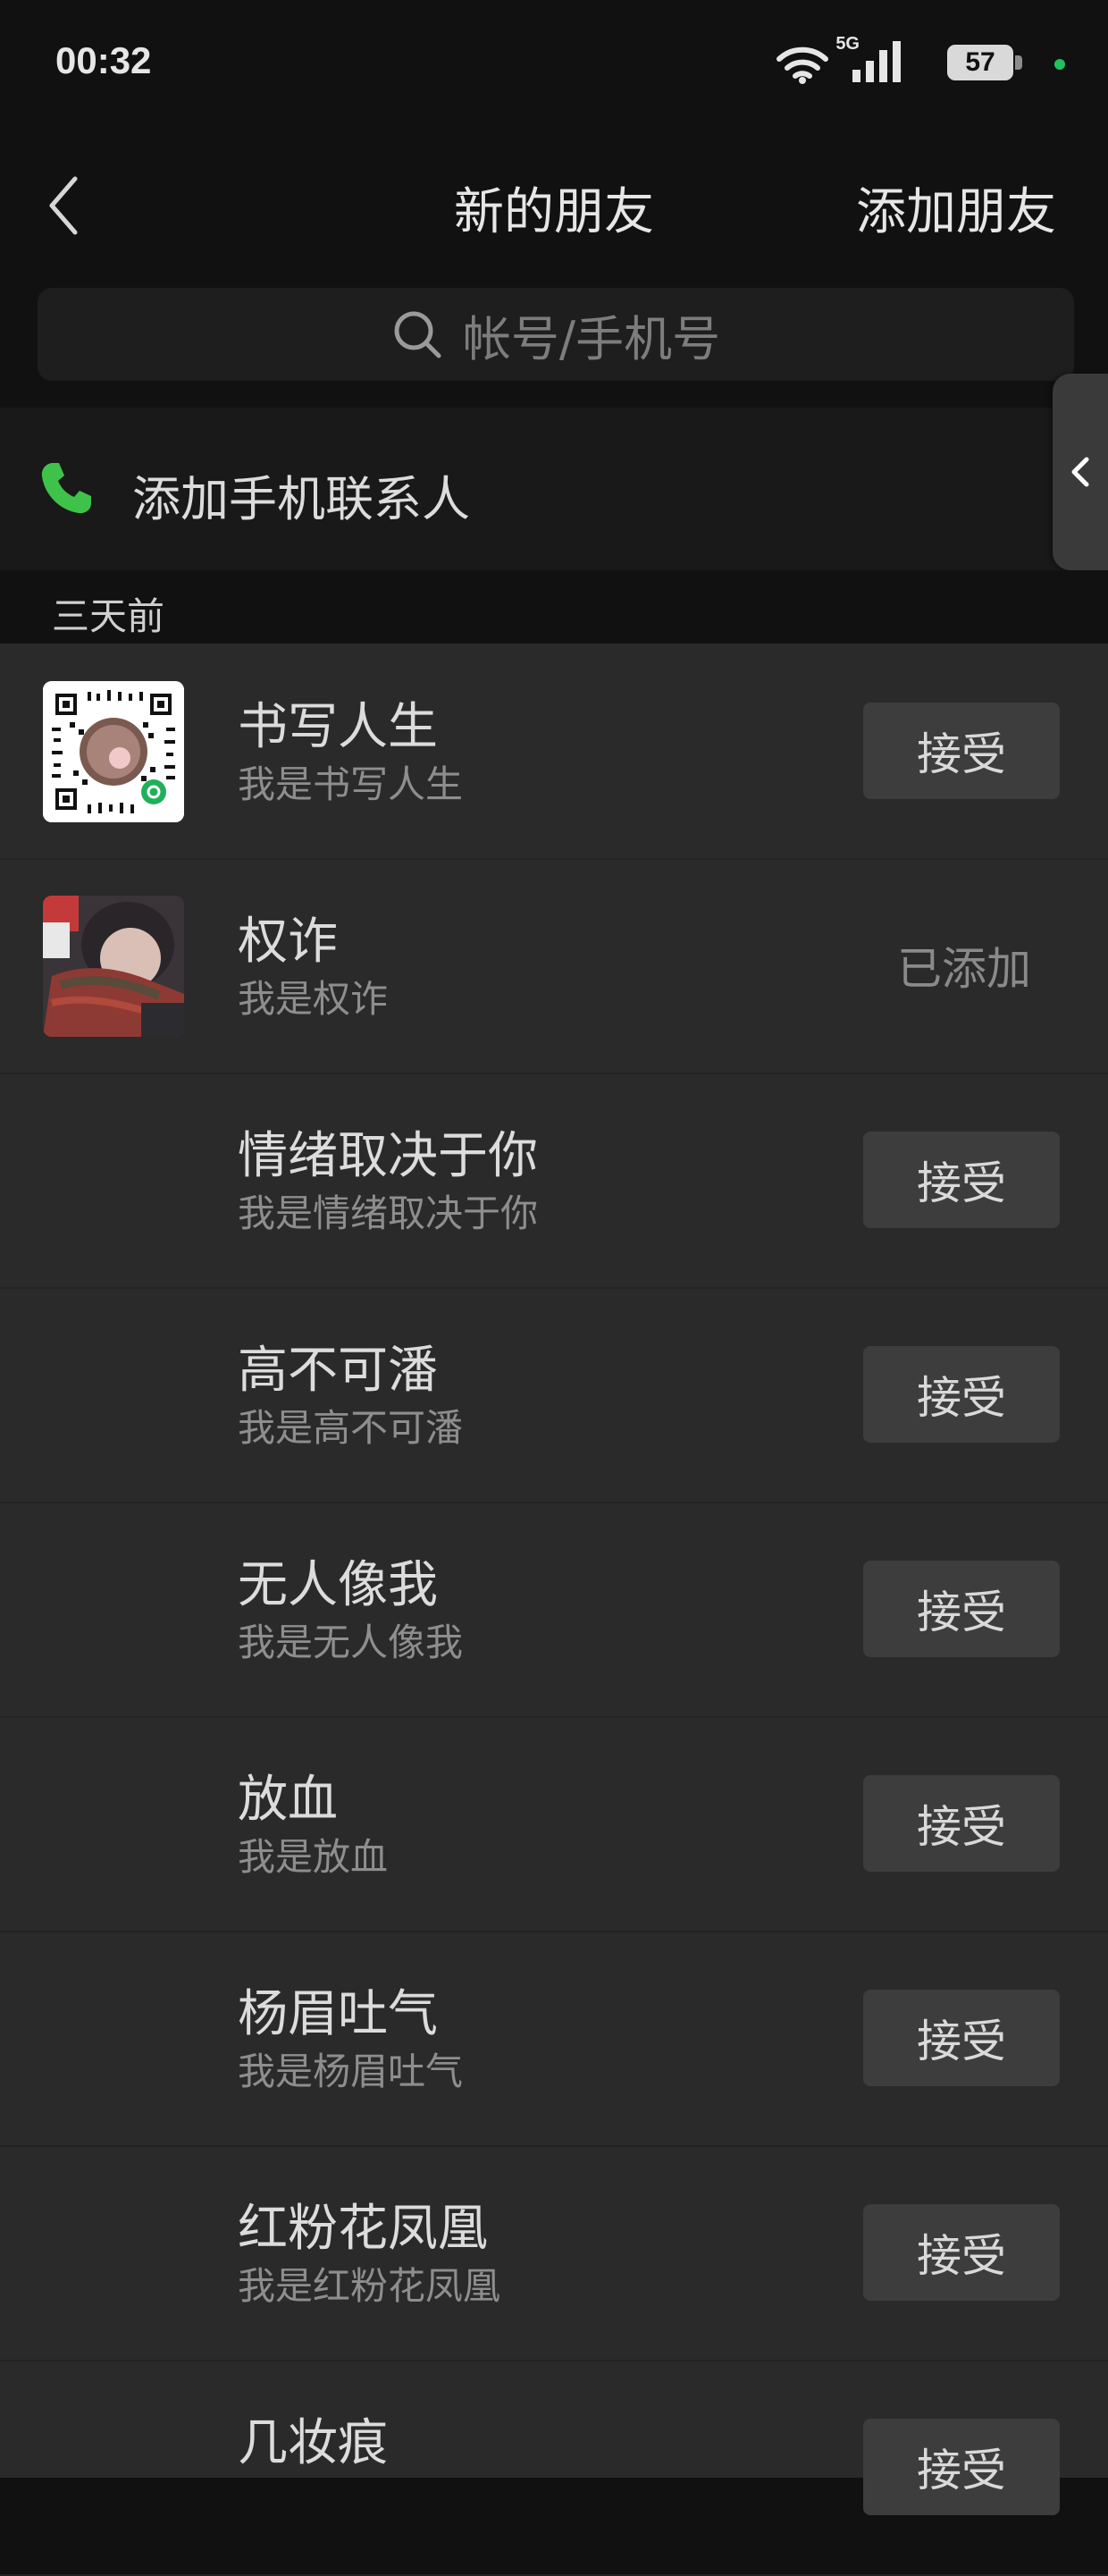 This screenshot has height=2576, width=1108. I want to click on list-item: 无人像我 我是无人像我 接受, so click(554, 1610).